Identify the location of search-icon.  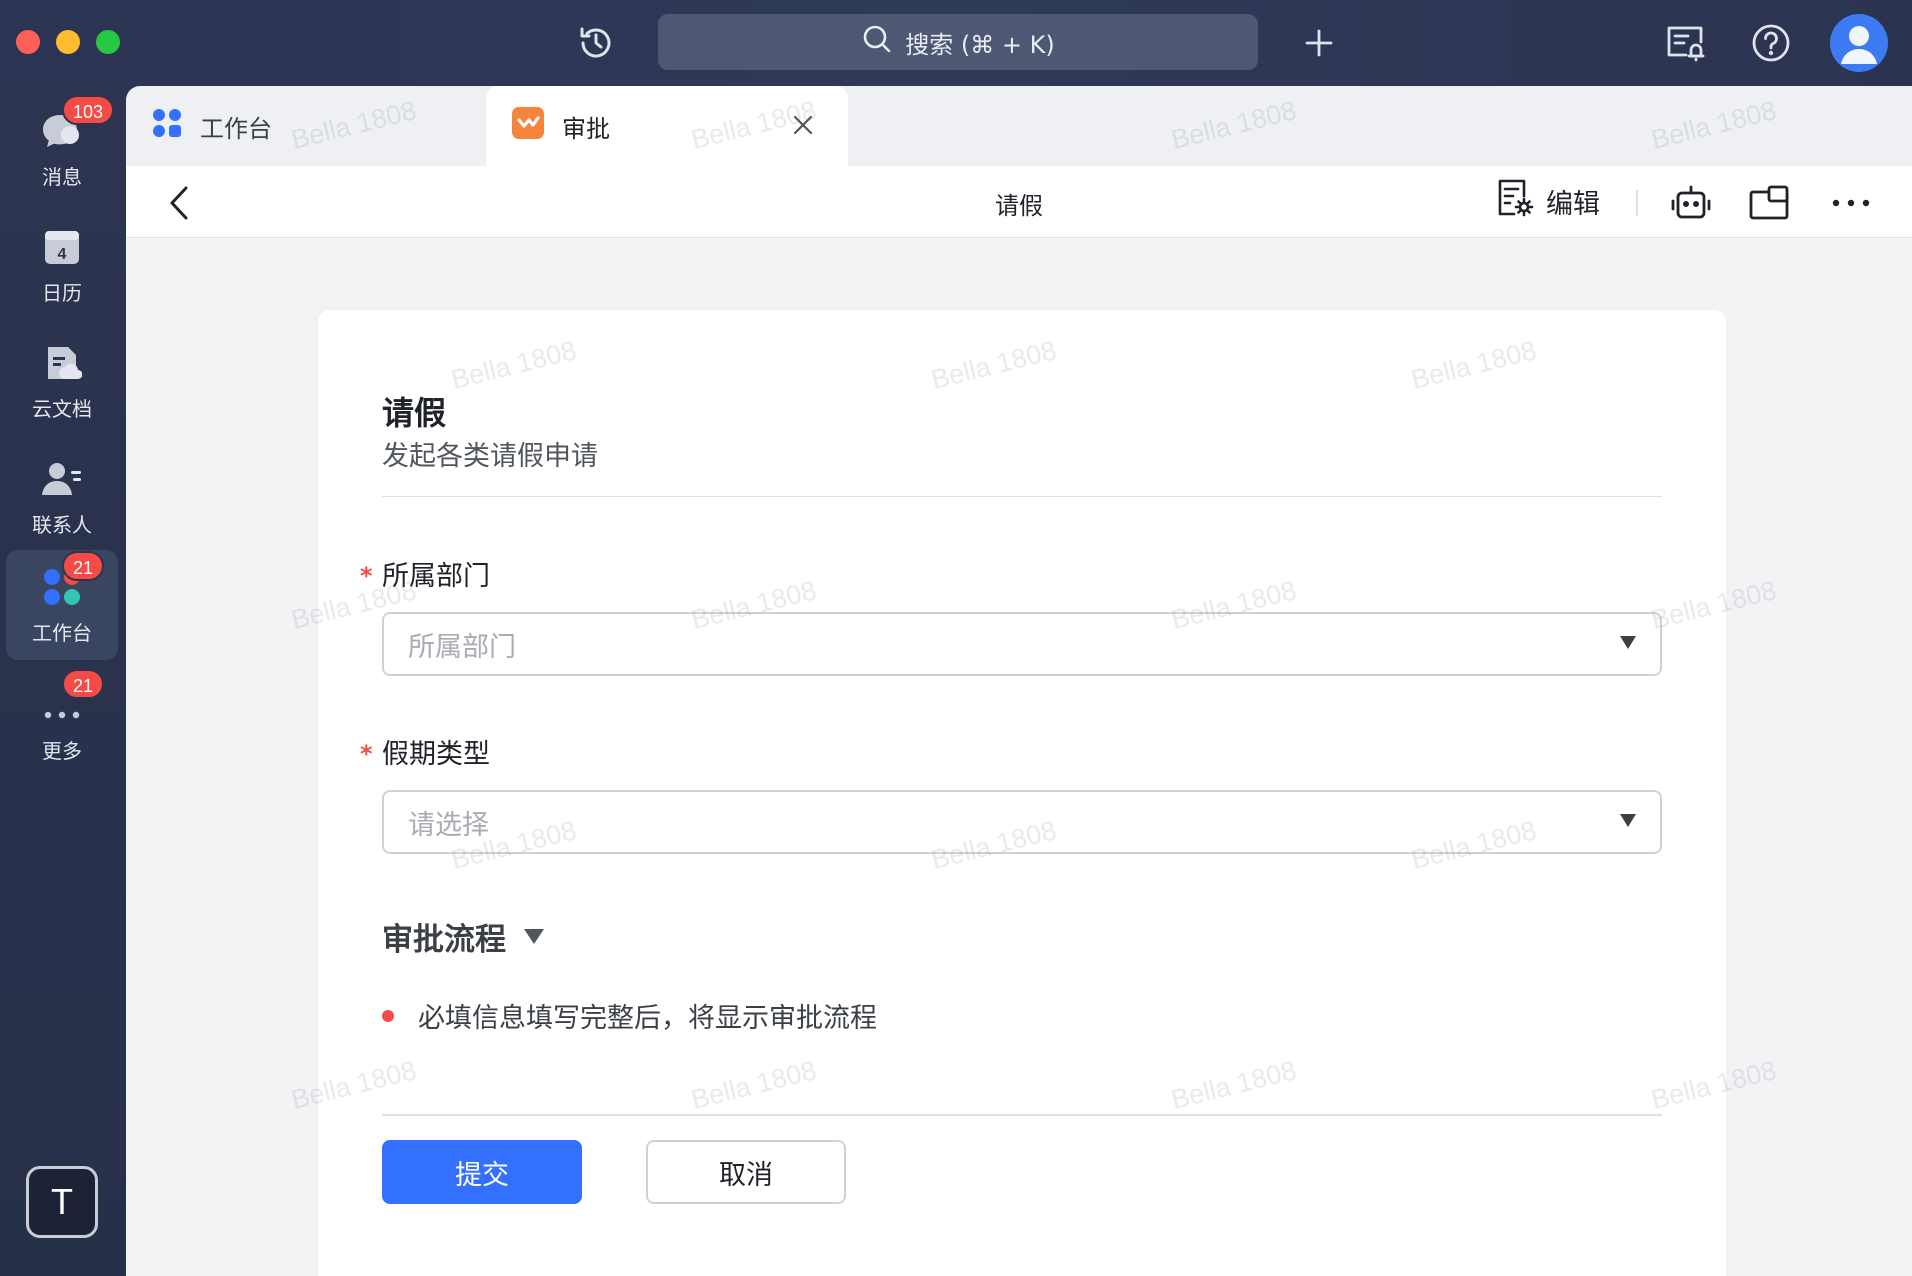
(877, 42).